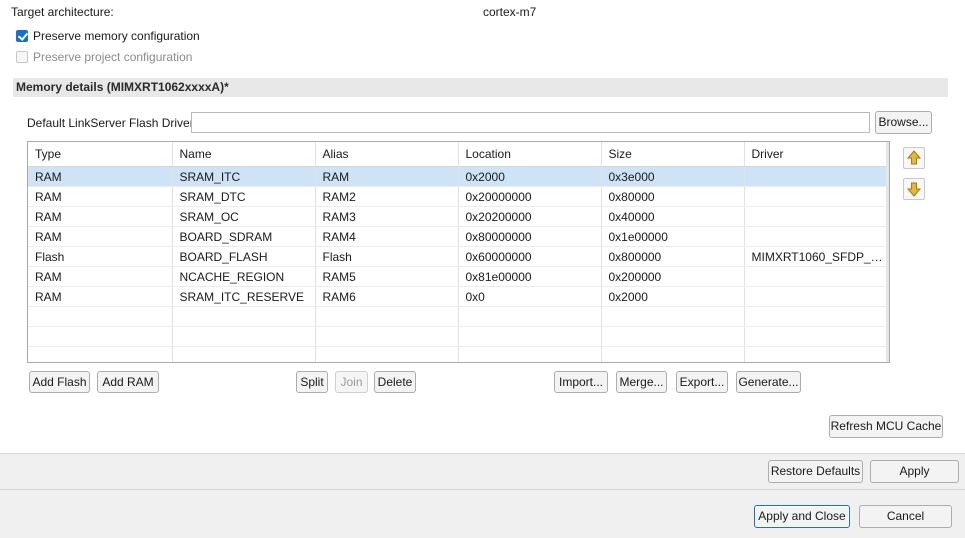 The width and height of the screenshot is (965, 538). Describe the element at coordinates (110, 123) in the screenshot. I see `flash-driver-label: Default LinkServer Flash Driver` at that location.